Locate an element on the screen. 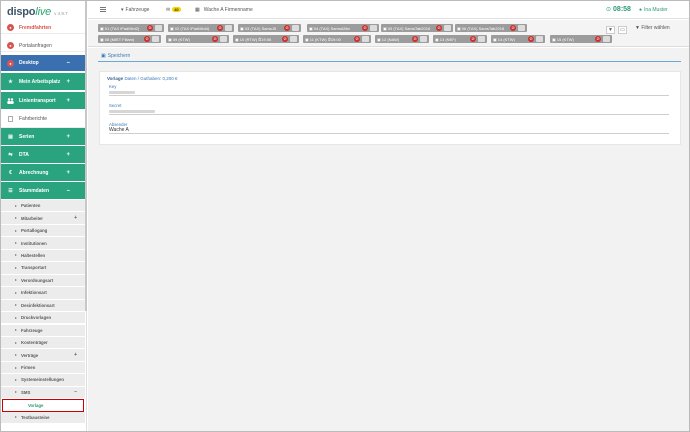 This screenshot has height=432, width=690. messages-button: ✉ 40 is located at coordinates (173, 10).